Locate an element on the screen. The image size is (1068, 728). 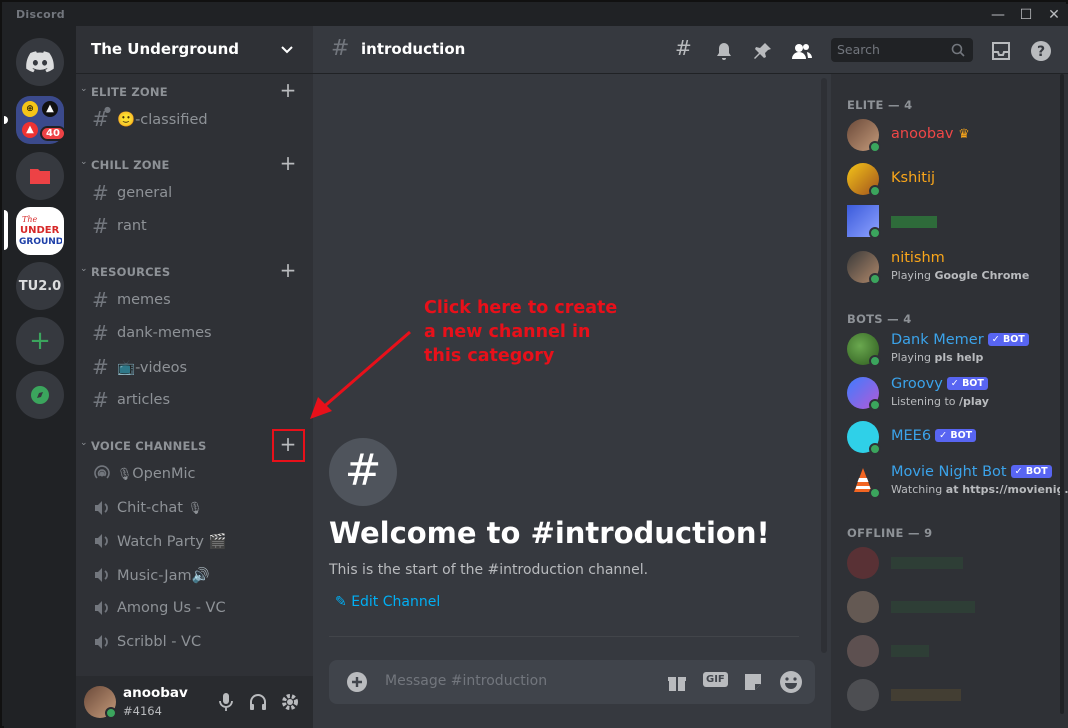
threads-icon: # is located at coordinates (686, 48).